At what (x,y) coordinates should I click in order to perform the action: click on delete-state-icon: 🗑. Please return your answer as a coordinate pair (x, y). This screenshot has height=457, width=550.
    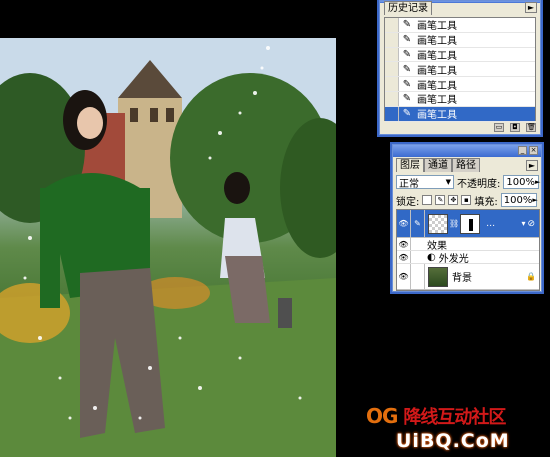
    Looking at the image, I should click on (531, 127).